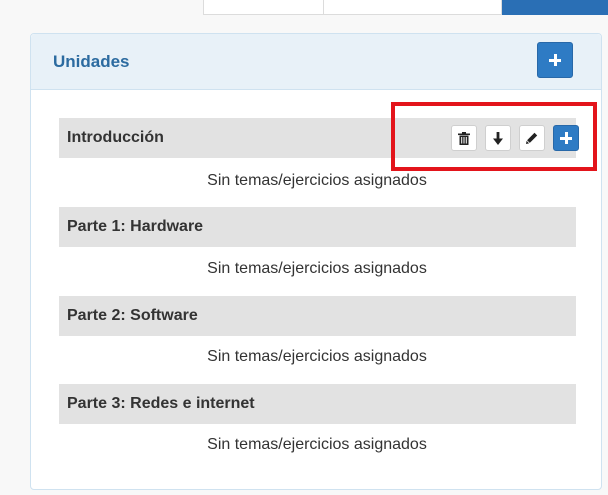 This screenshot has height=495, width=608. What do you see at coordinates (555, 7) in the screenshot?
I see `tab-active` at bounding box center [555, 7].